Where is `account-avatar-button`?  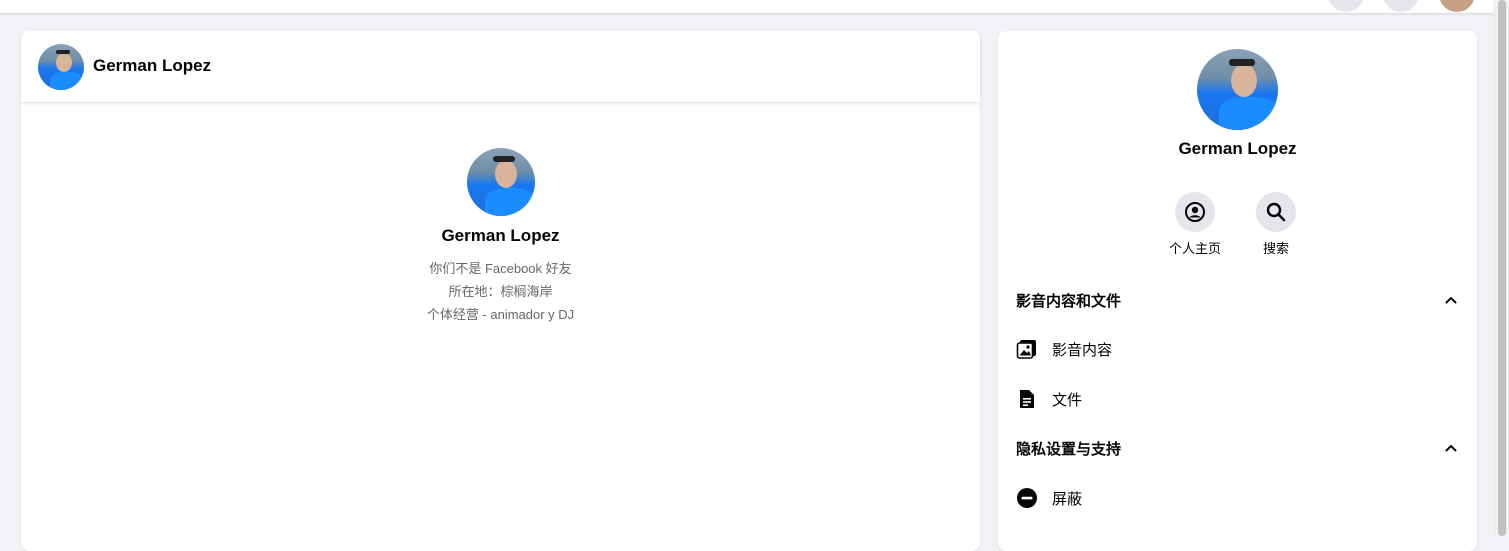
account-avatar-button is located at coordinates (1457, 6).